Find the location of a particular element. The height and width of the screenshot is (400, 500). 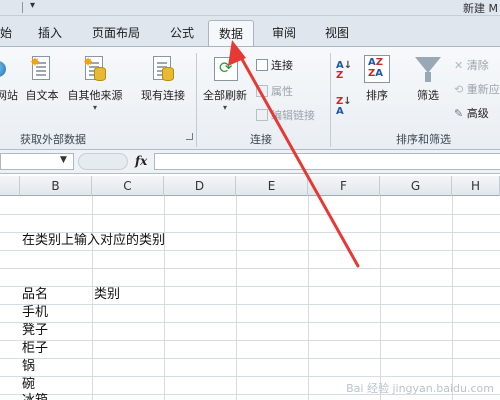

filter-funnel-icon is located at coordinates (428, 69).